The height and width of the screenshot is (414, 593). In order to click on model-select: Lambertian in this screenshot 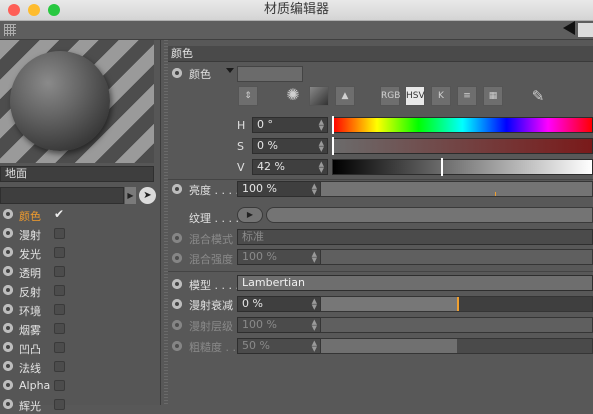, I will do `click(415, 283)`.